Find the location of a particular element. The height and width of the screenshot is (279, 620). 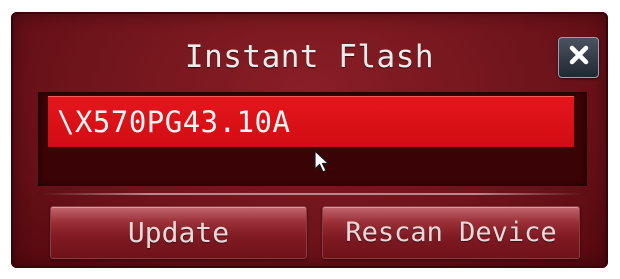

rescan-device-button: Rescan Device is located at coordinates (451, 232).